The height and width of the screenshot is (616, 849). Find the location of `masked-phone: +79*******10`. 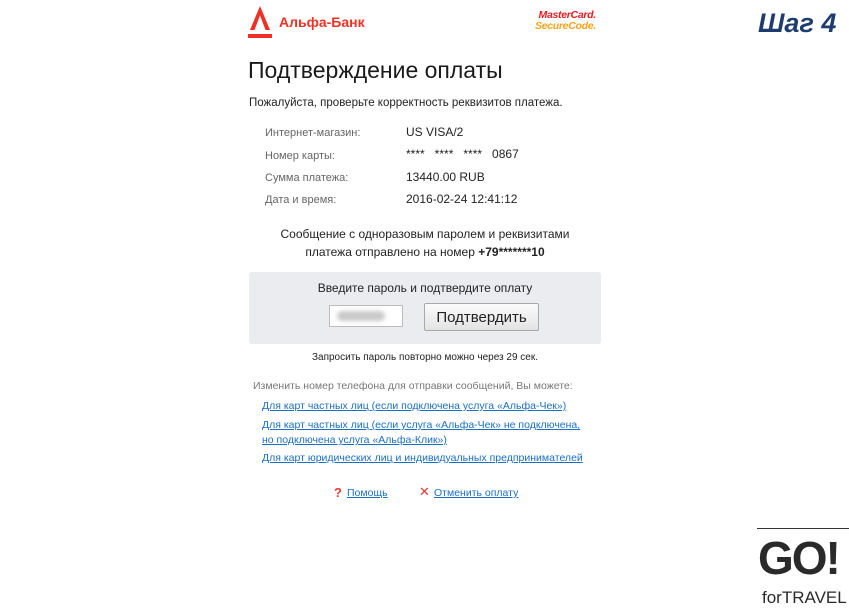

masked-phone: +79*******10 is located at coordinates (511, 252).